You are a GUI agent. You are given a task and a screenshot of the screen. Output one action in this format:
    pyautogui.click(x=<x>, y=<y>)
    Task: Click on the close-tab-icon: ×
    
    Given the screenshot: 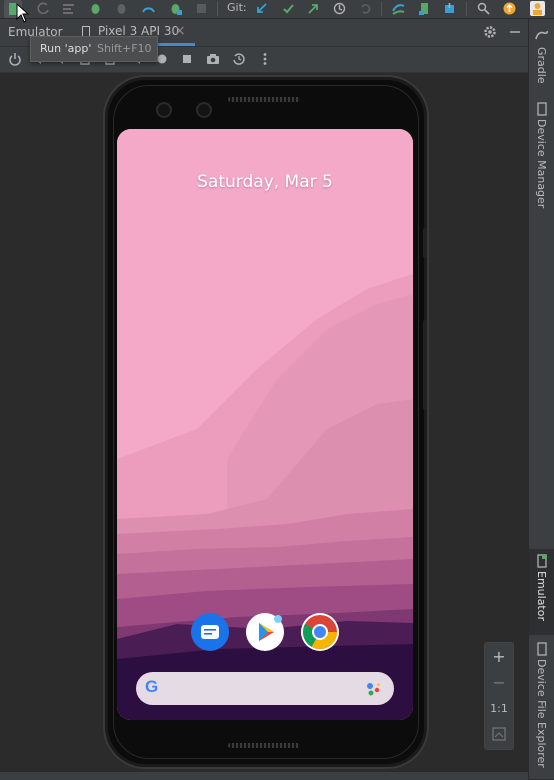 What is the action you would take?
    pyautogui.click(x=180, y=31)
    